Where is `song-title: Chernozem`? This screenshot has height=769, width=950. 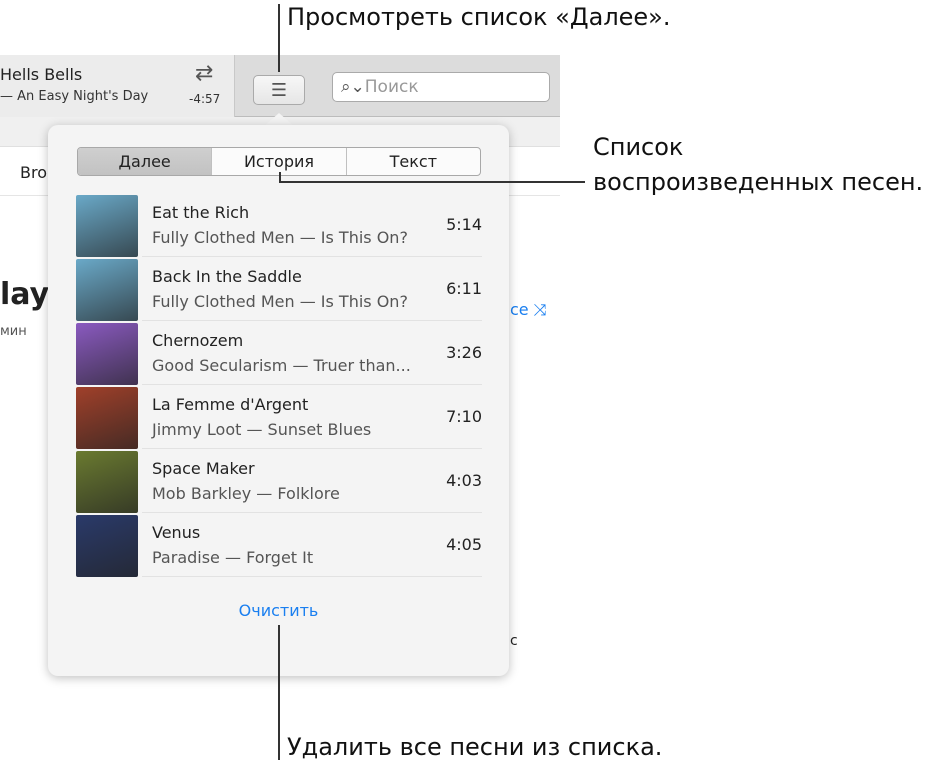 song-title: Chernozem is located at coordinates (198, 340).